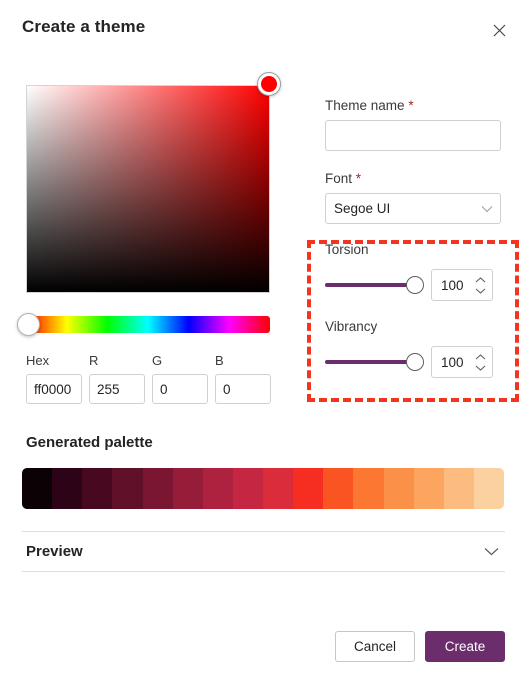 The image size is (527, 680). I want to click on create-button: Create, so click(465, 646).